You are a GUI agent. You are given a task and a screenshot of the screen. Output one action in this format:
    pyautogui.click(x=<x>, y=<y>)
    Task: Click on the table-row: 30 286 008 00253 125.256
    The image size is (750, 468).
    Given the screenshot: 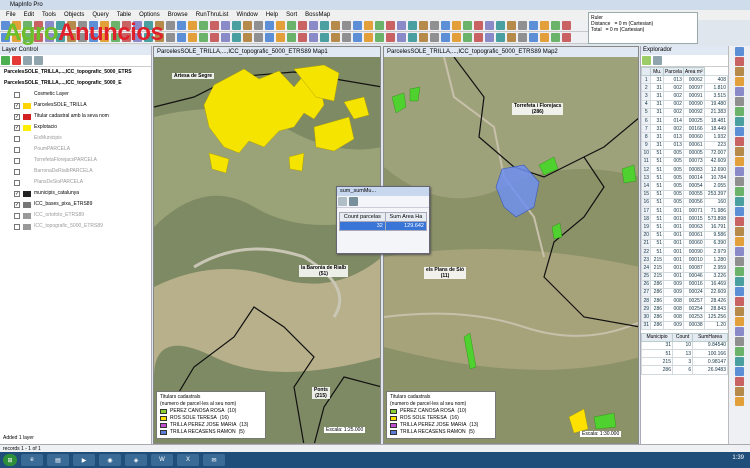 What is the action you would take?
    pyautogui.click(x=684, y=317)
    